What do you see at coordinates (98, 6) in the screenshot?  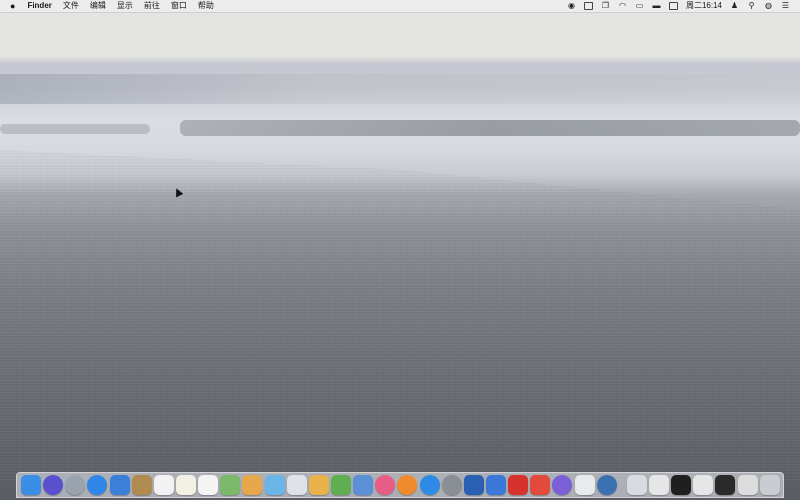 I see `menu-edit: 编辑` at bounding box center [98, 6].